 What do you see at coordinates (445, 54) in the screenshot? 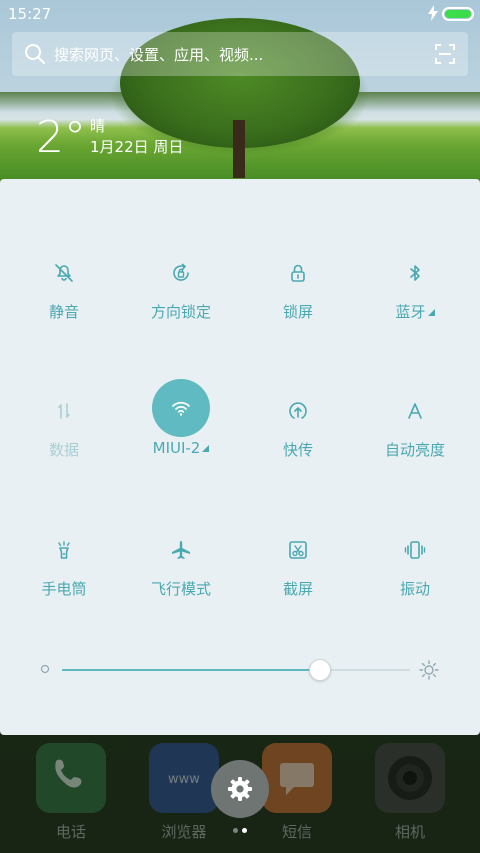
I see `scan-icon` at bounding box center [445, 54].